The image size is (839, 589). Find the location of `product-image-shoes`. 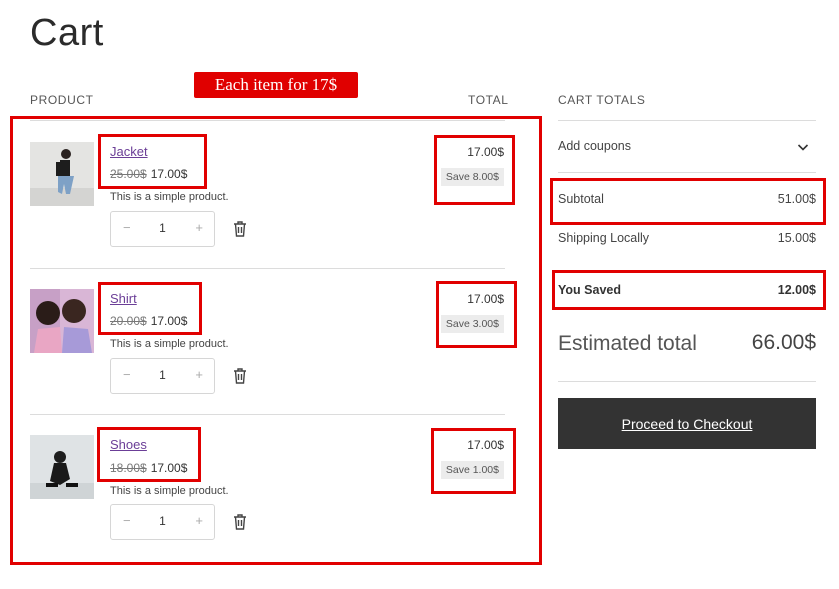

product-image-shoes is located at coordinates (62, 467).